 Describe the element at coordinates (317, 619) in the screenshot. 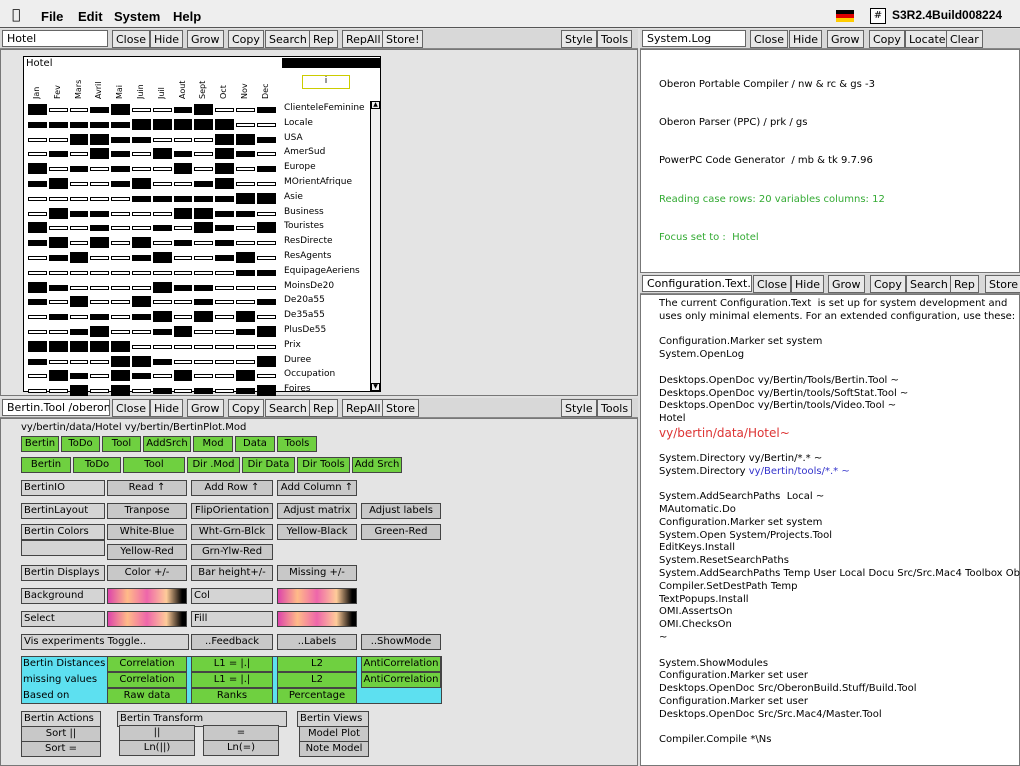

I see `fill-color-swatch` at that location.